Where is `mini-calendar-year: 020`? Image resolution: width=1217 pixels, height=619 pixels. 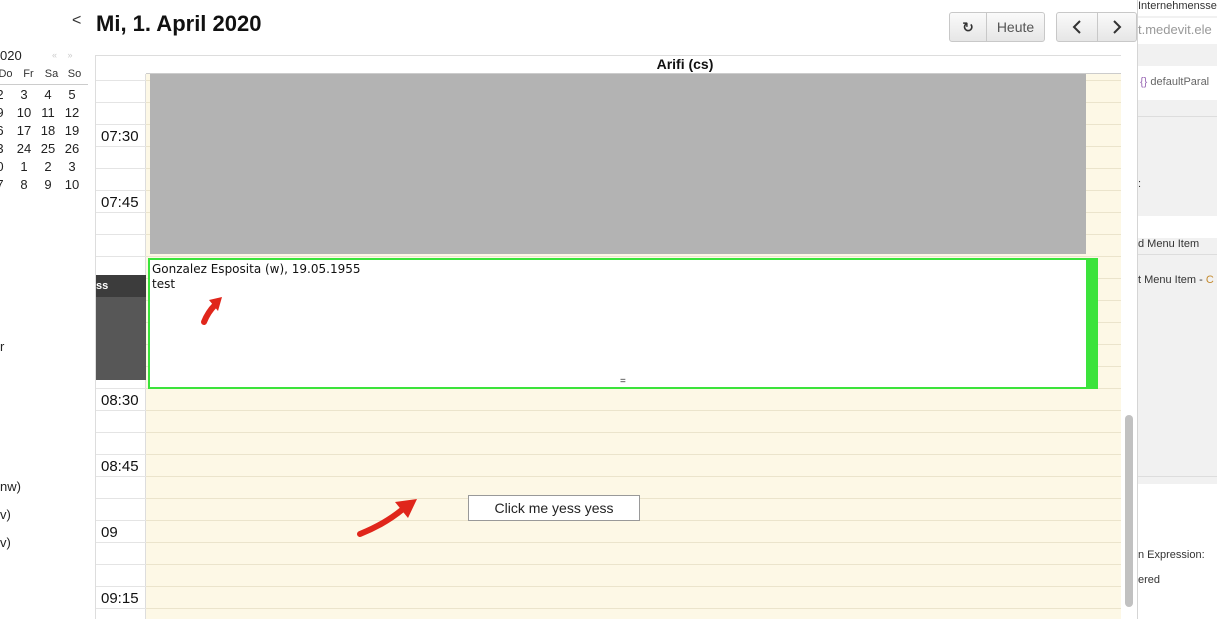
mini-calendar-year: 020 is located at coordinates (11, 55).